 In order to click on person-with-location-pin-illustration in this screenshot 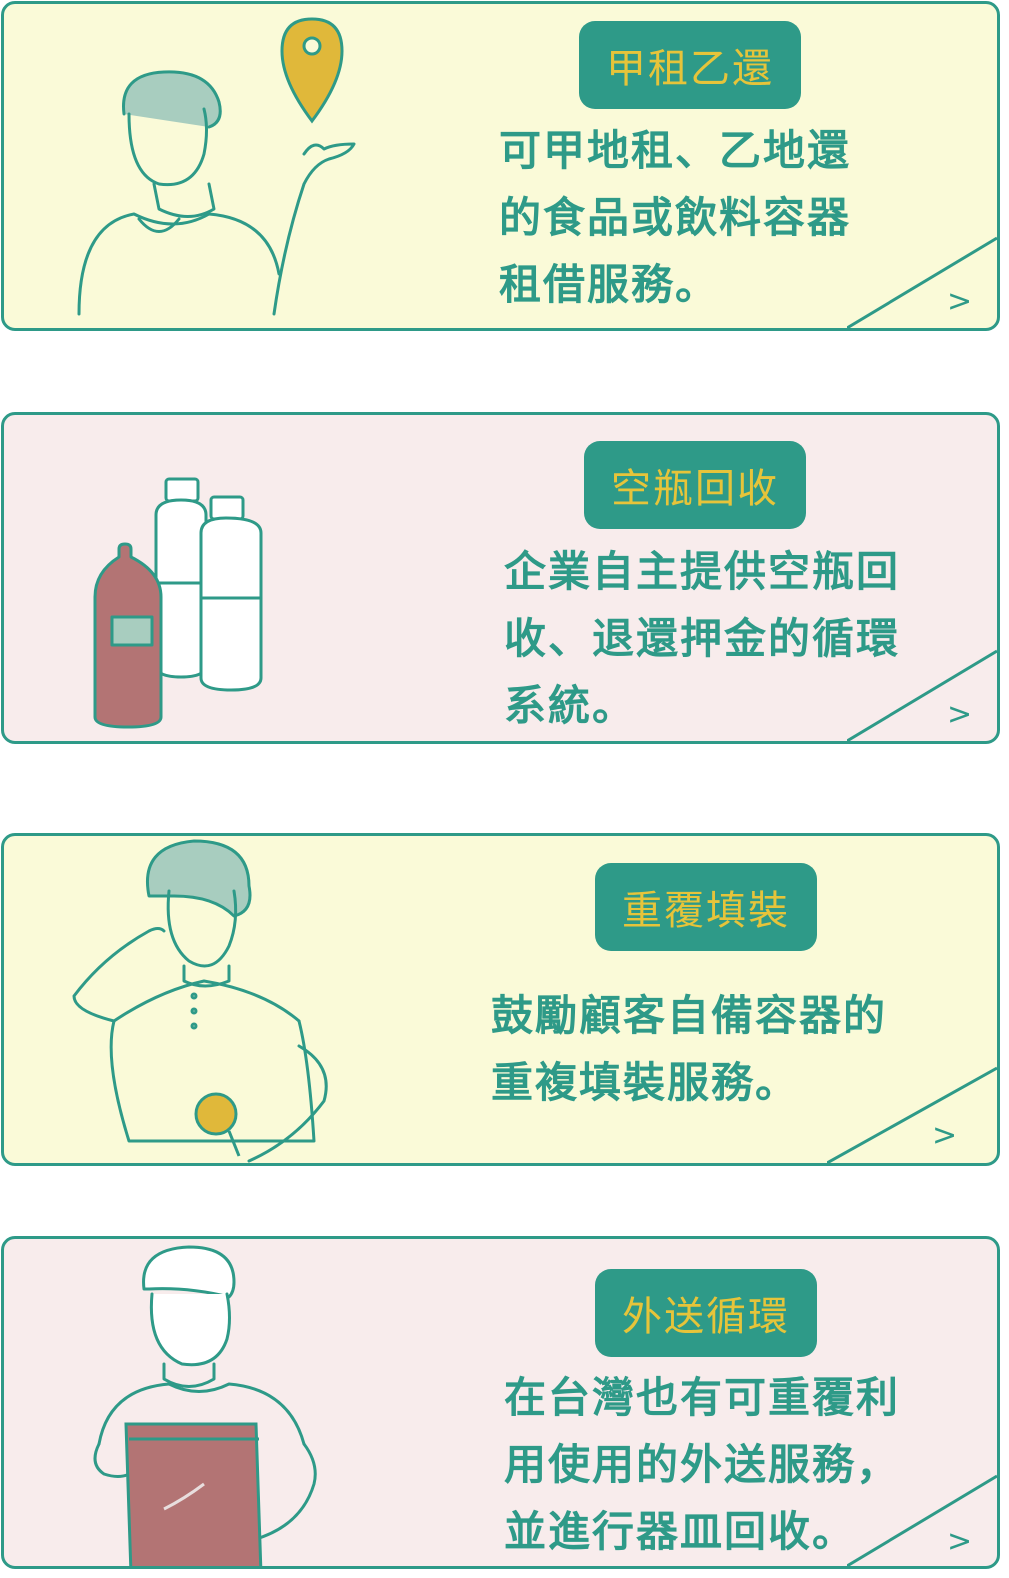, I will do `click(216, 166)`.